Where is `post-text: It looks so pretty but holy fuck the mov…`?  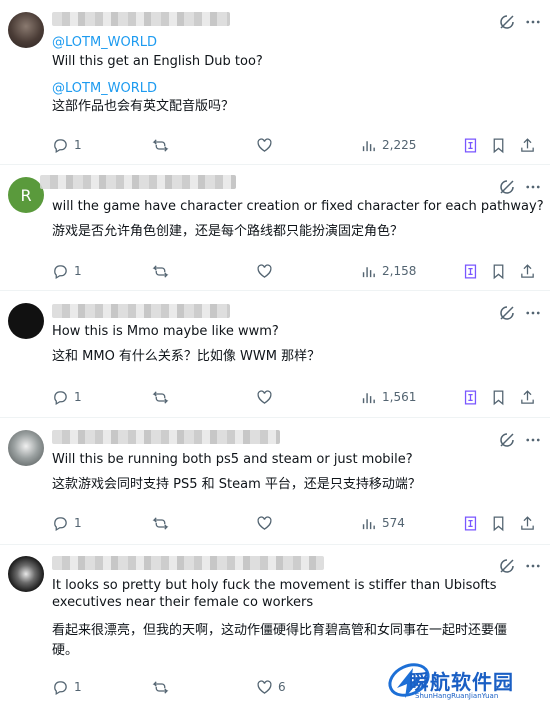
post-text: It looks so pretty but holy fuck the mov… is located at coordinates (274, 594).